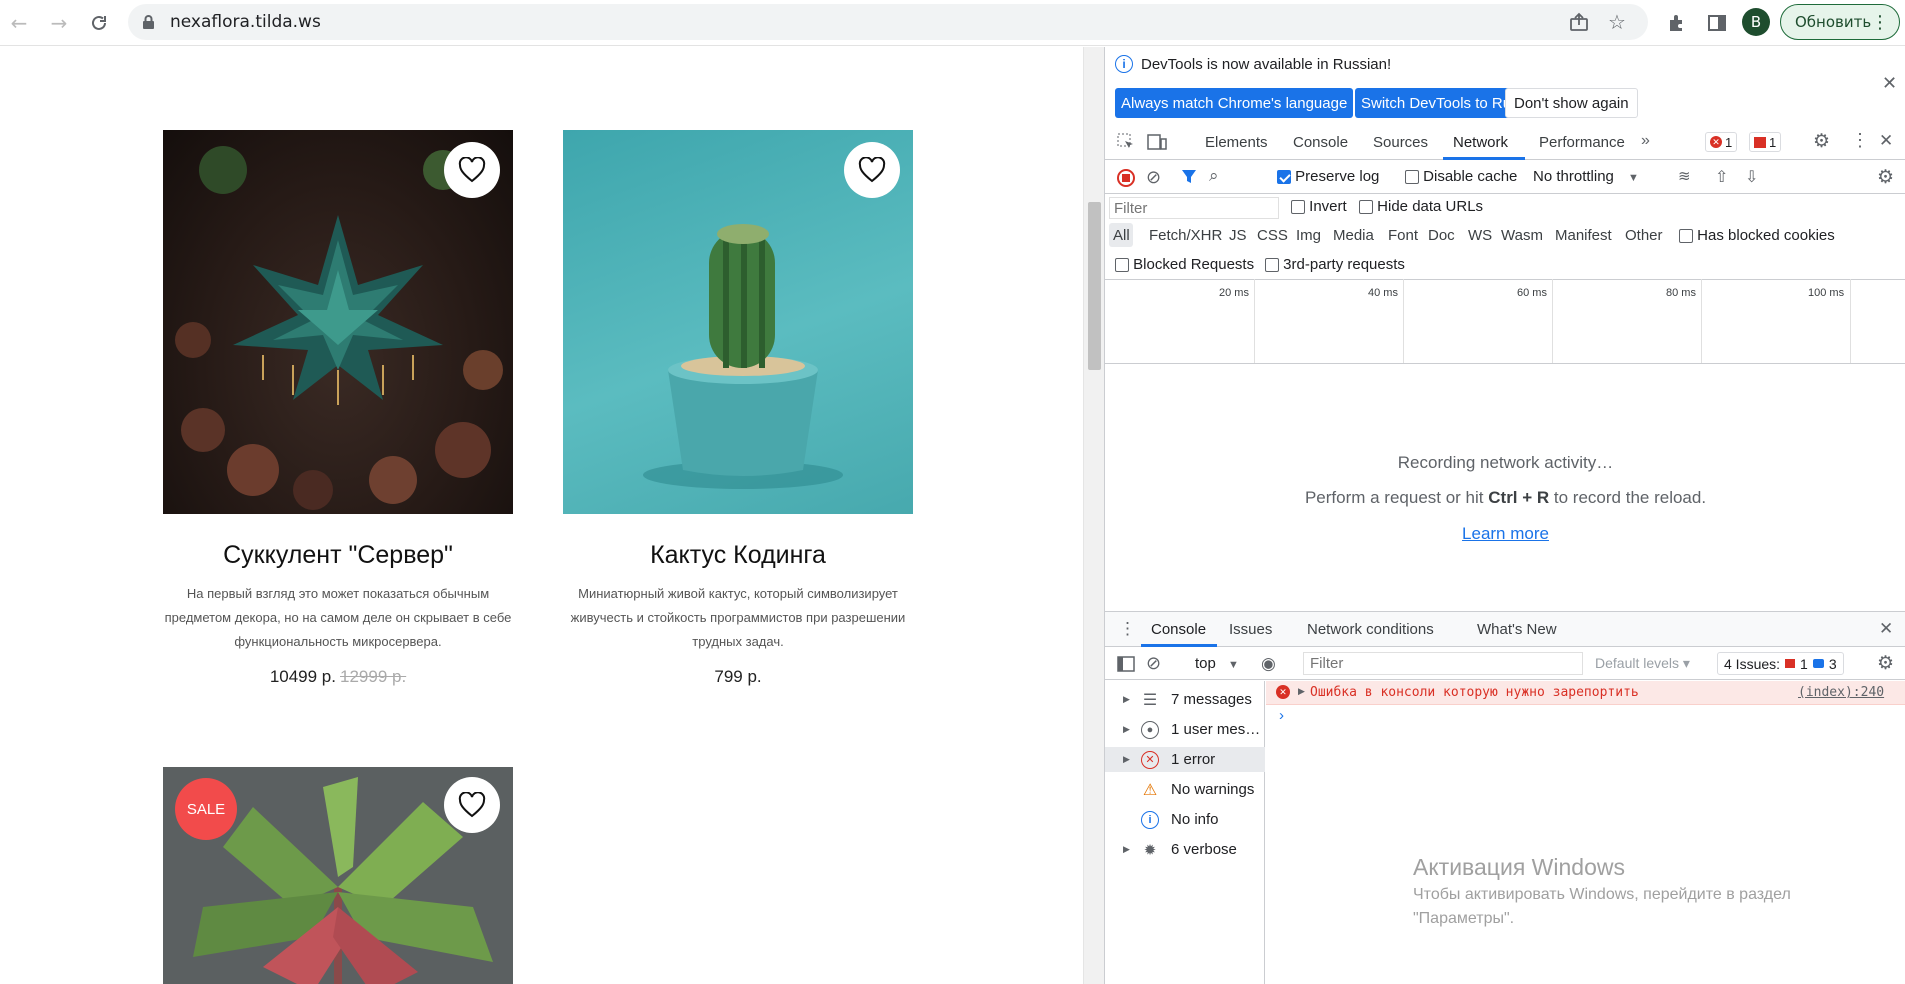  Describe the element at coordinates (1153, 177) in the screenshot. I see `clear-icon: ⊘` at that location.